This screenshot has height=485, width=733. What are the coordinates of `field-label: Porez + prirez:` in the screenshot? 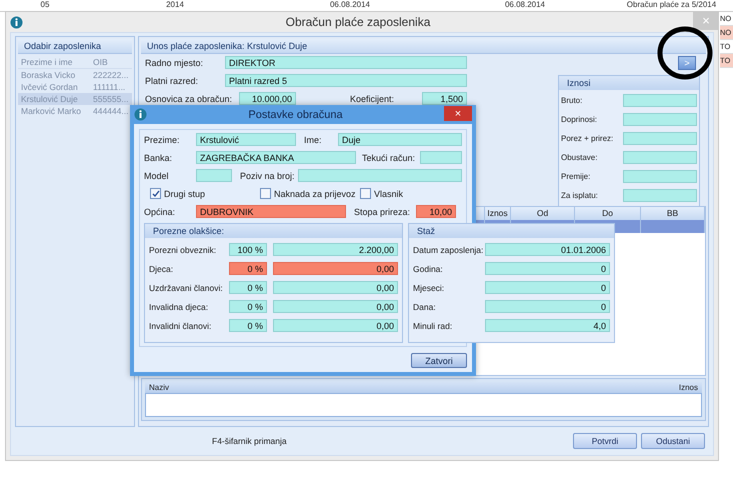 It's located at (587, 138).